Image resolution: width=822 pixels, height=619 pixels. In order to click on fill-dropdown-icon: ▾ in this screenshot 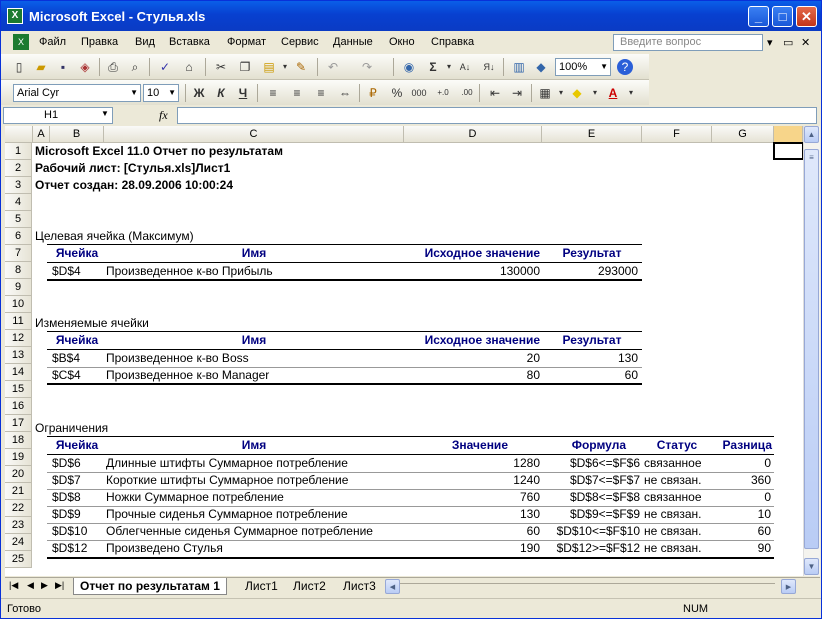, I will do `click(595, 93)`.